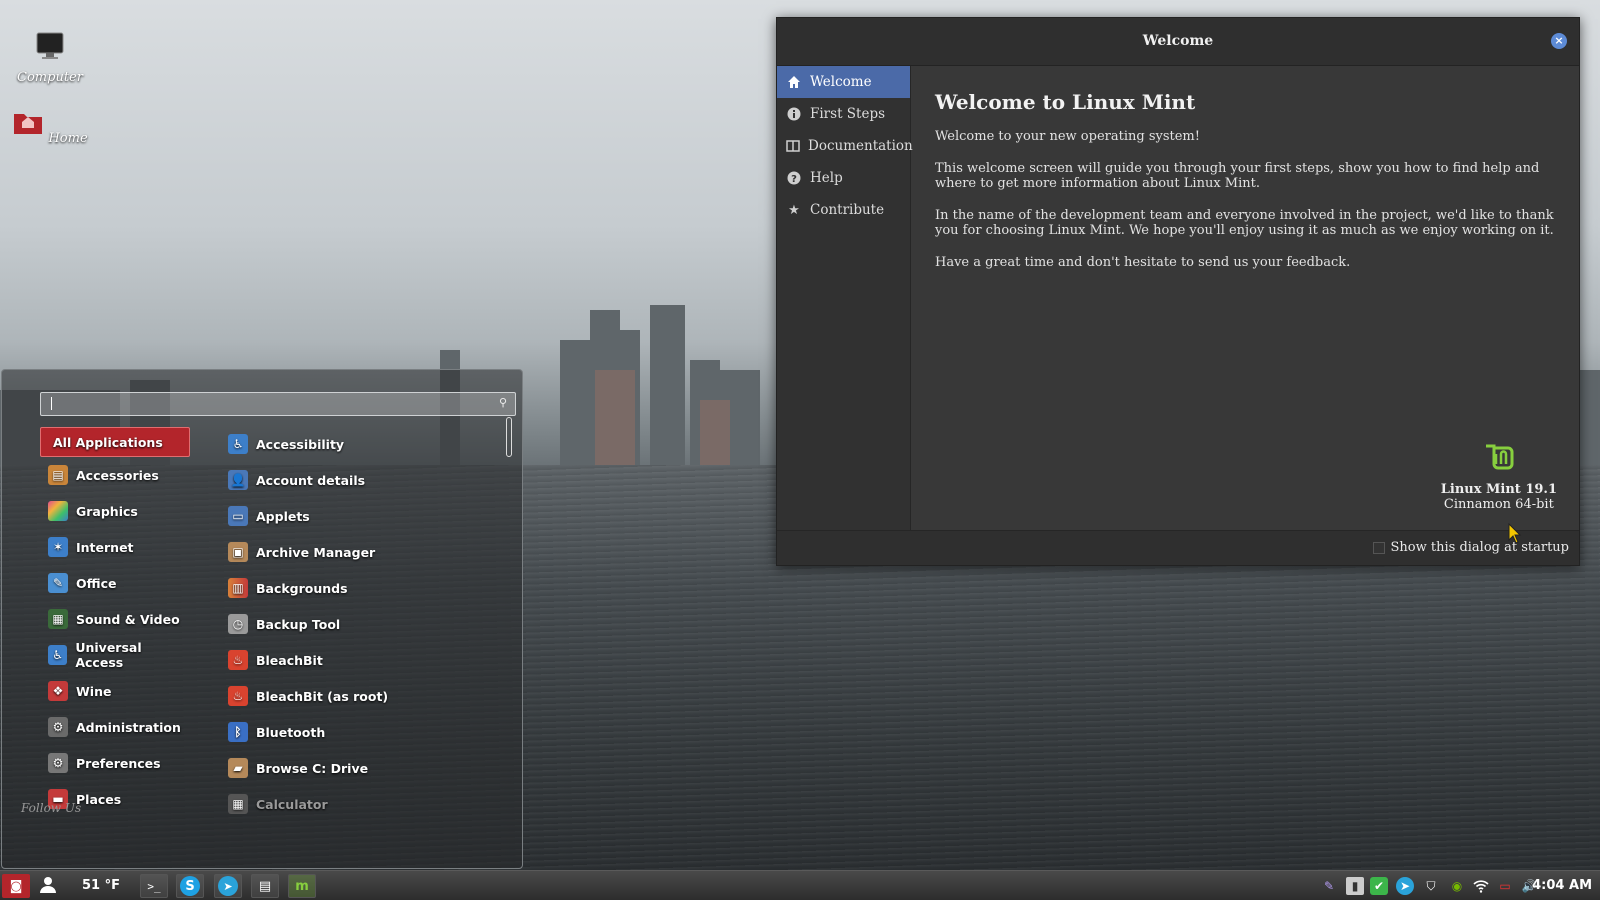 The width and height of the screenshot is (1600, 900). I want to click on sound-video-icon: ▦, so click(58, 619).